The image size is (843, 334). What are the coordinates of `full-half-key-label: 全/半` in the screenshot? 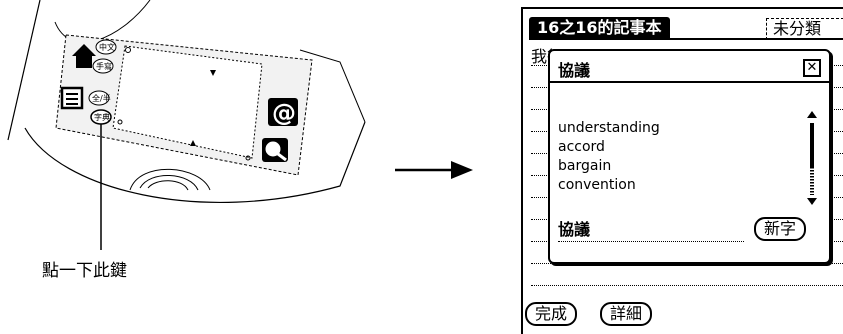 It's located at (101, 98).